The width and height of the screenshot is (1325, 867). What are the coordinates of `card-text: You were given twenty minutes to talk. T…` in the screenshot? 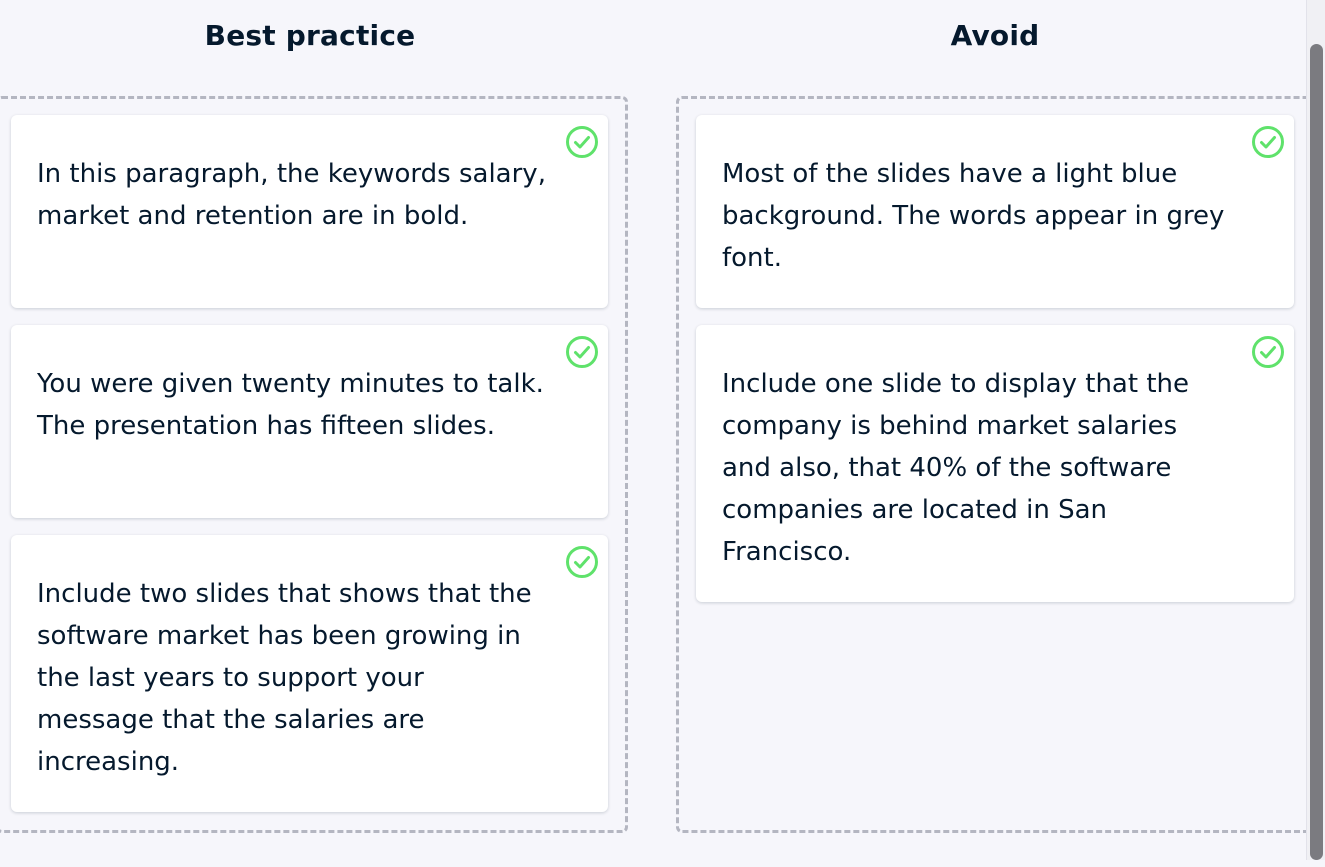 It's located at (290, 405).